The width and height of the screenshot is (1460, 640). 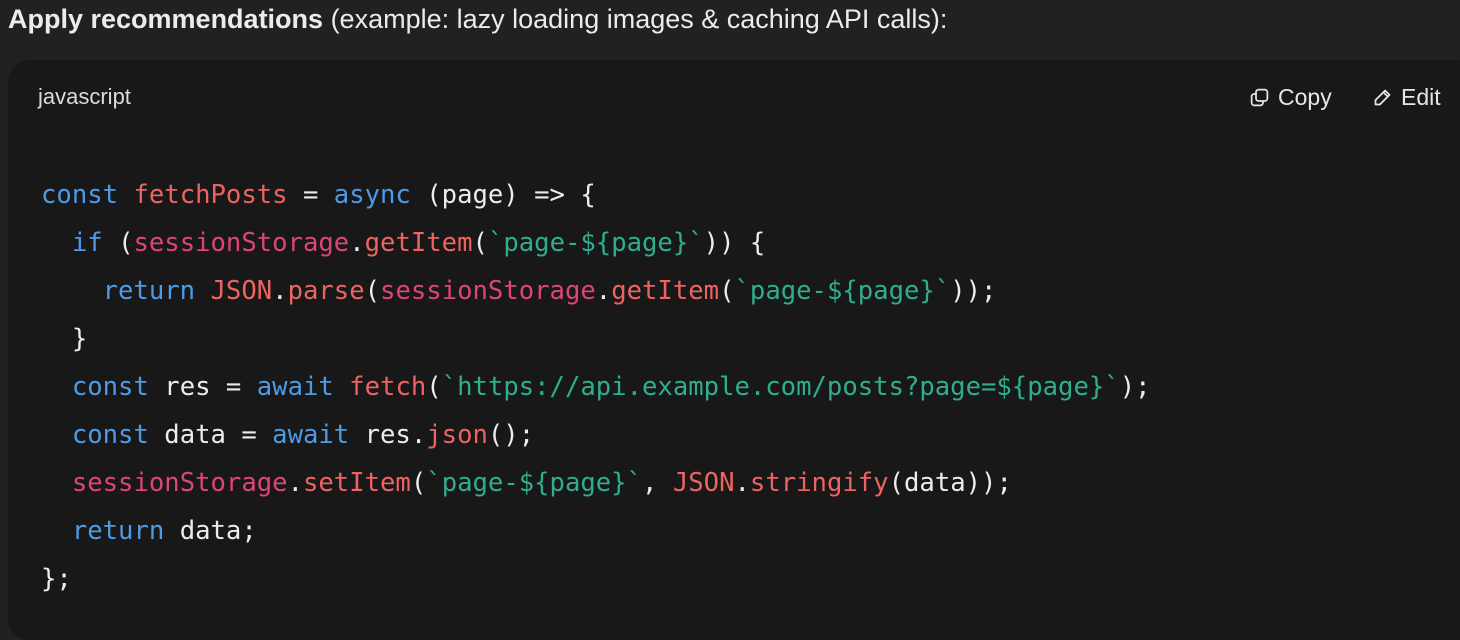 I want to click on edit-button-label: Edit, so click(x=1421, y=97).